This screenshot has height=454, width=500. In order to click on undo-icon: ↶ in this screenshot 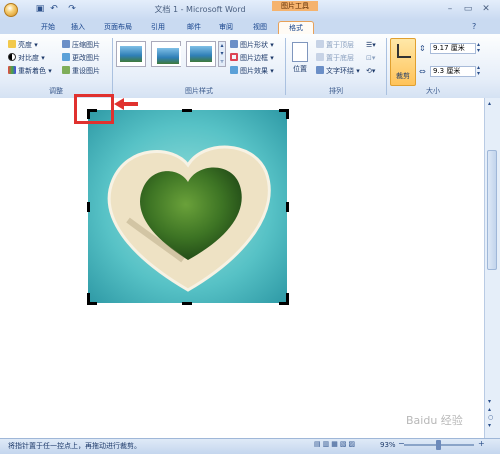, I will do `click(54, 9)`.